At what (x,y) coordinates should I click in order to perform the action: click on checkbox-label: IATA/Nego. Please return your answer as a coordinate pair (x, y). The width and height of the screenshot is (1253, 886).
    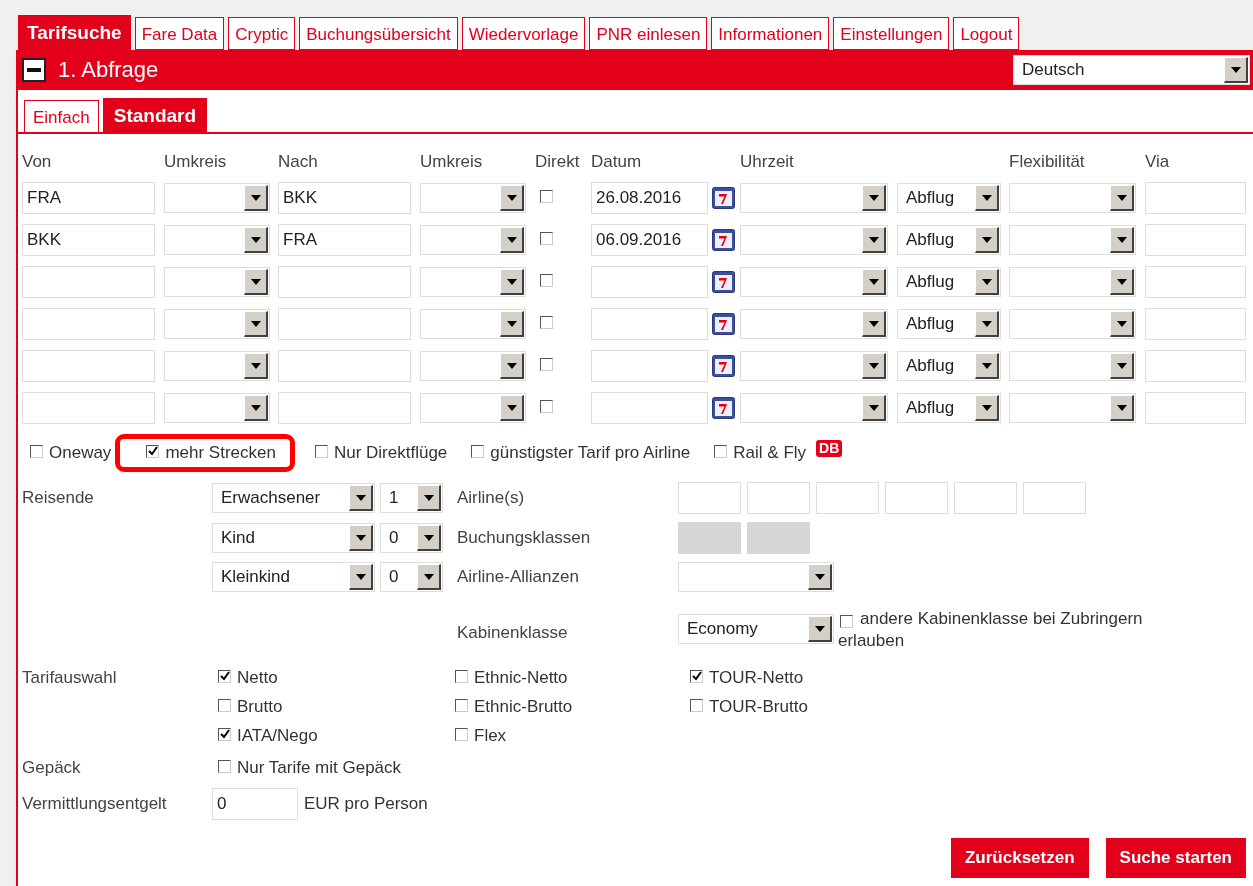
    Looking at the image, I should click on (277, 736).